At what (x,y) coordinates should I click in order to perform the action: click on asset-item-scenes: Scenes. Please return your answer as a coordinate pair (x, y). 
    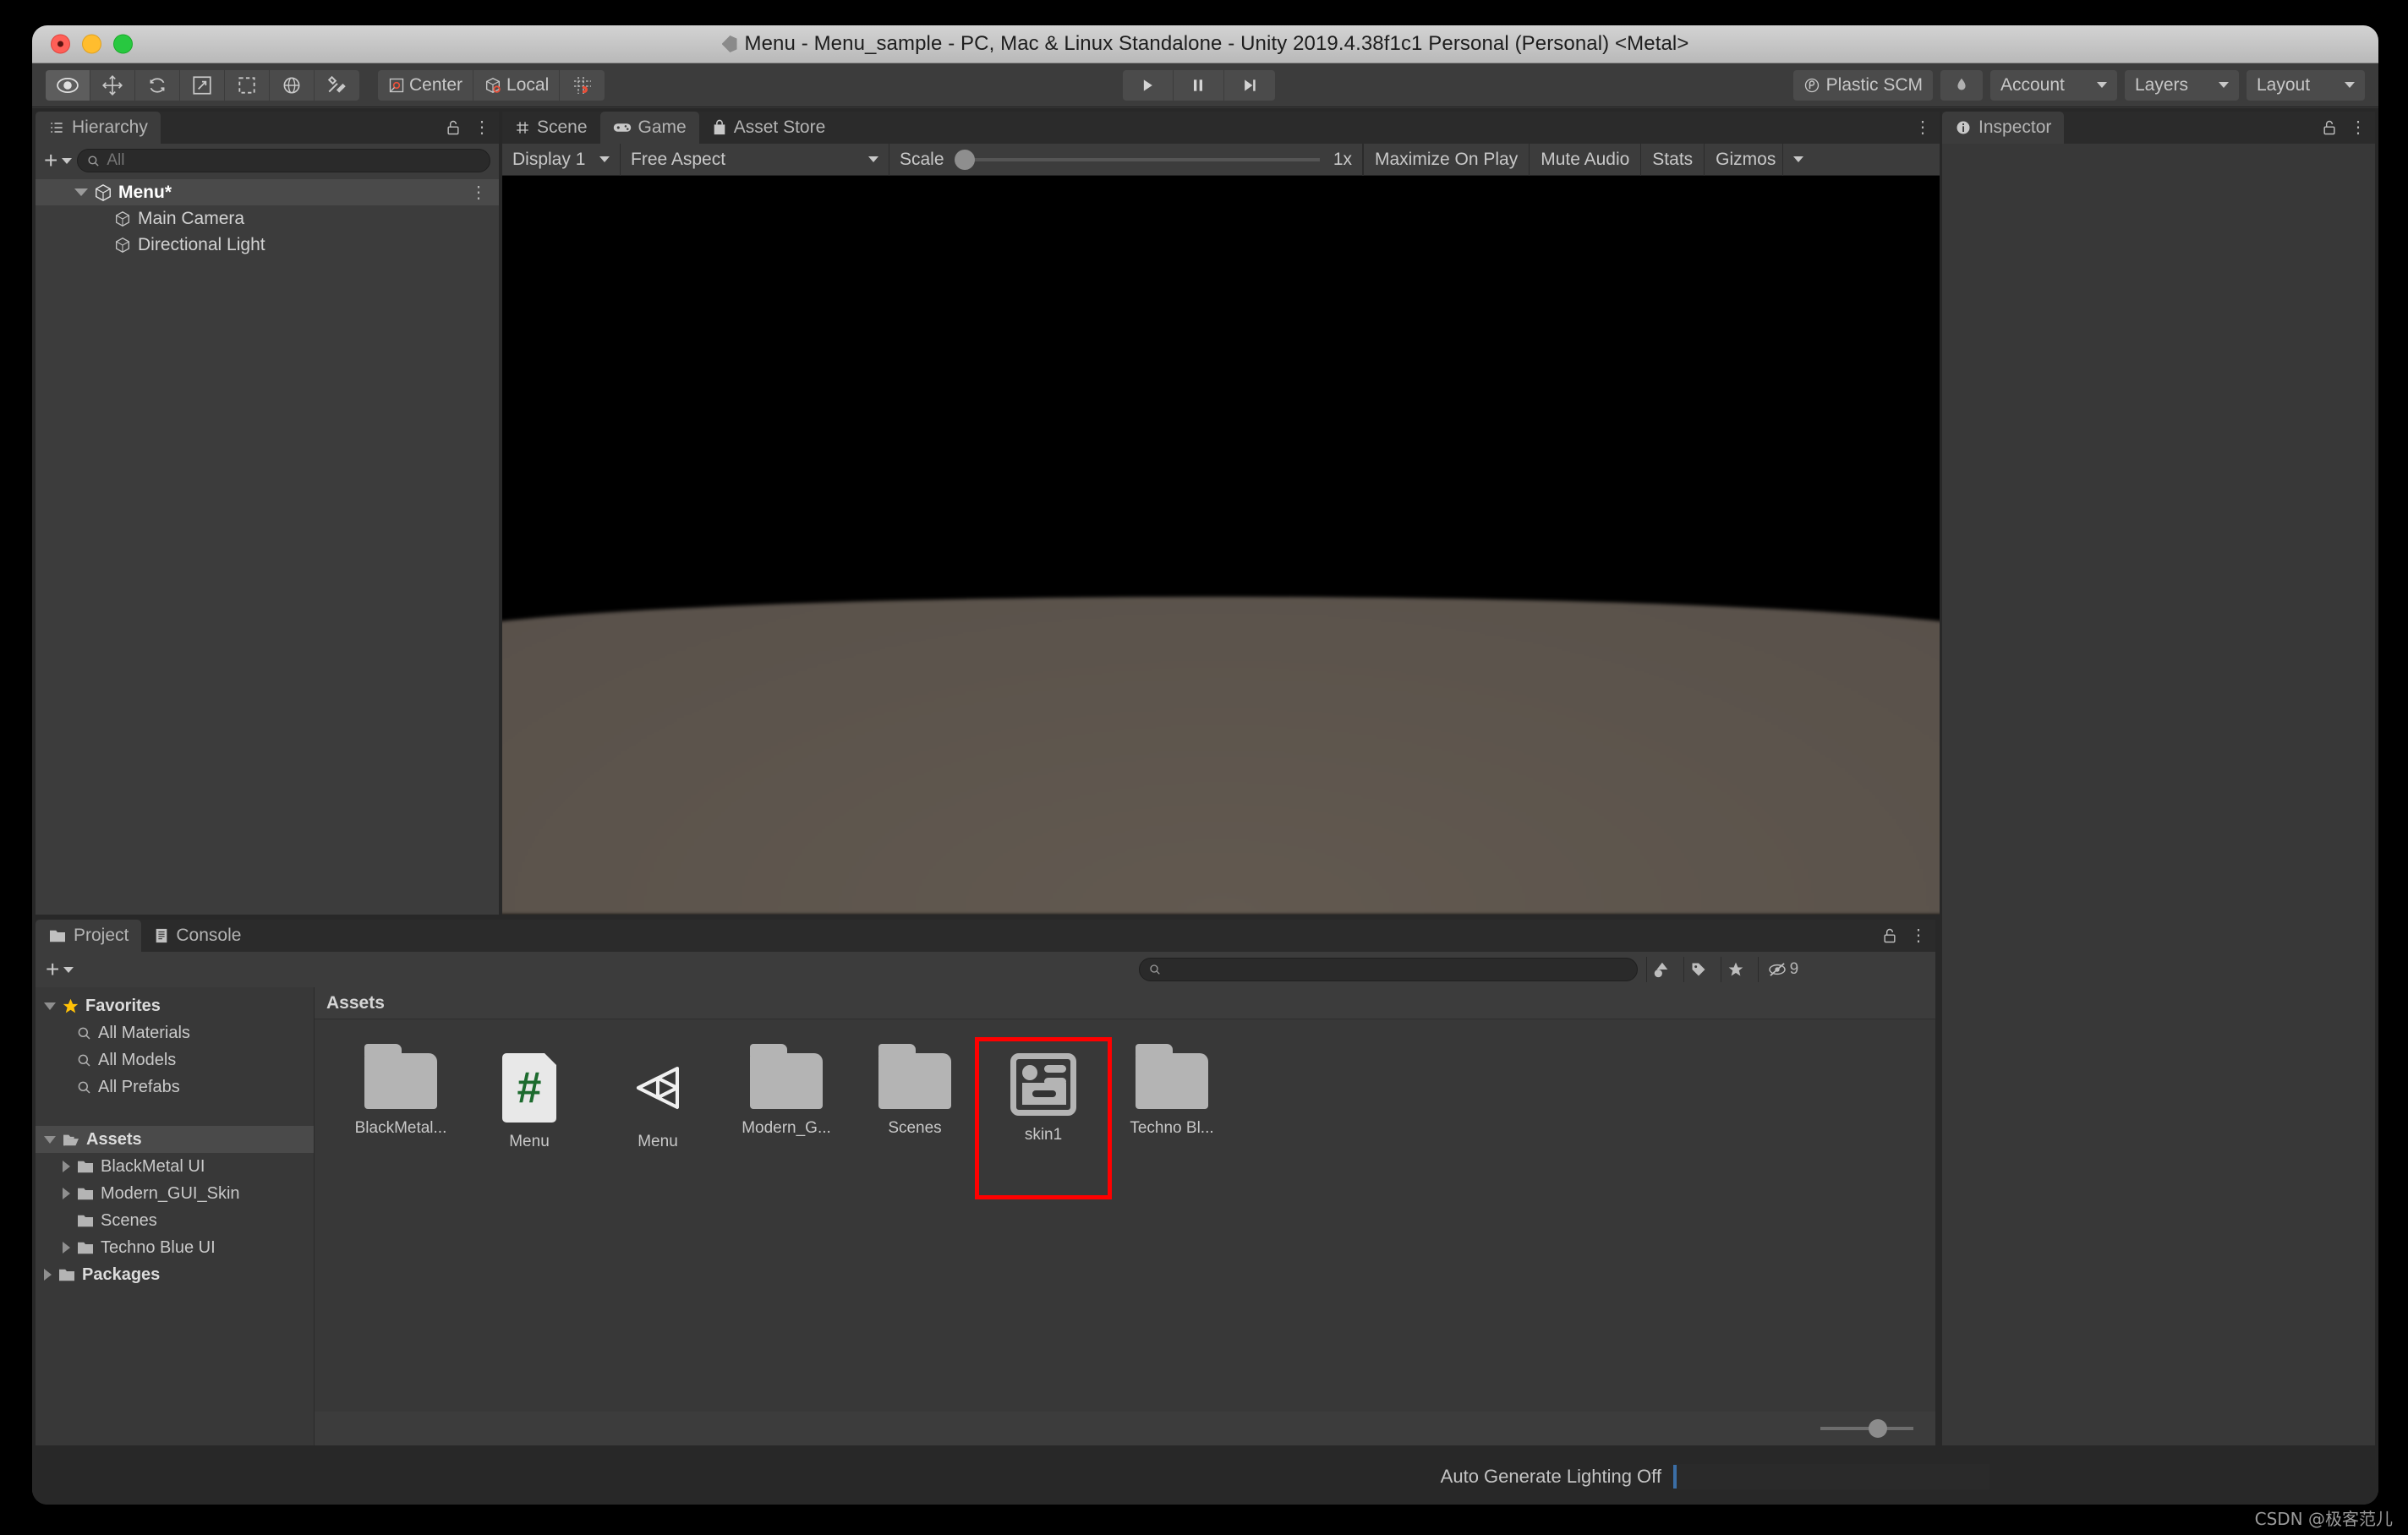
    Looking at the image, I should click on (915, 1118).